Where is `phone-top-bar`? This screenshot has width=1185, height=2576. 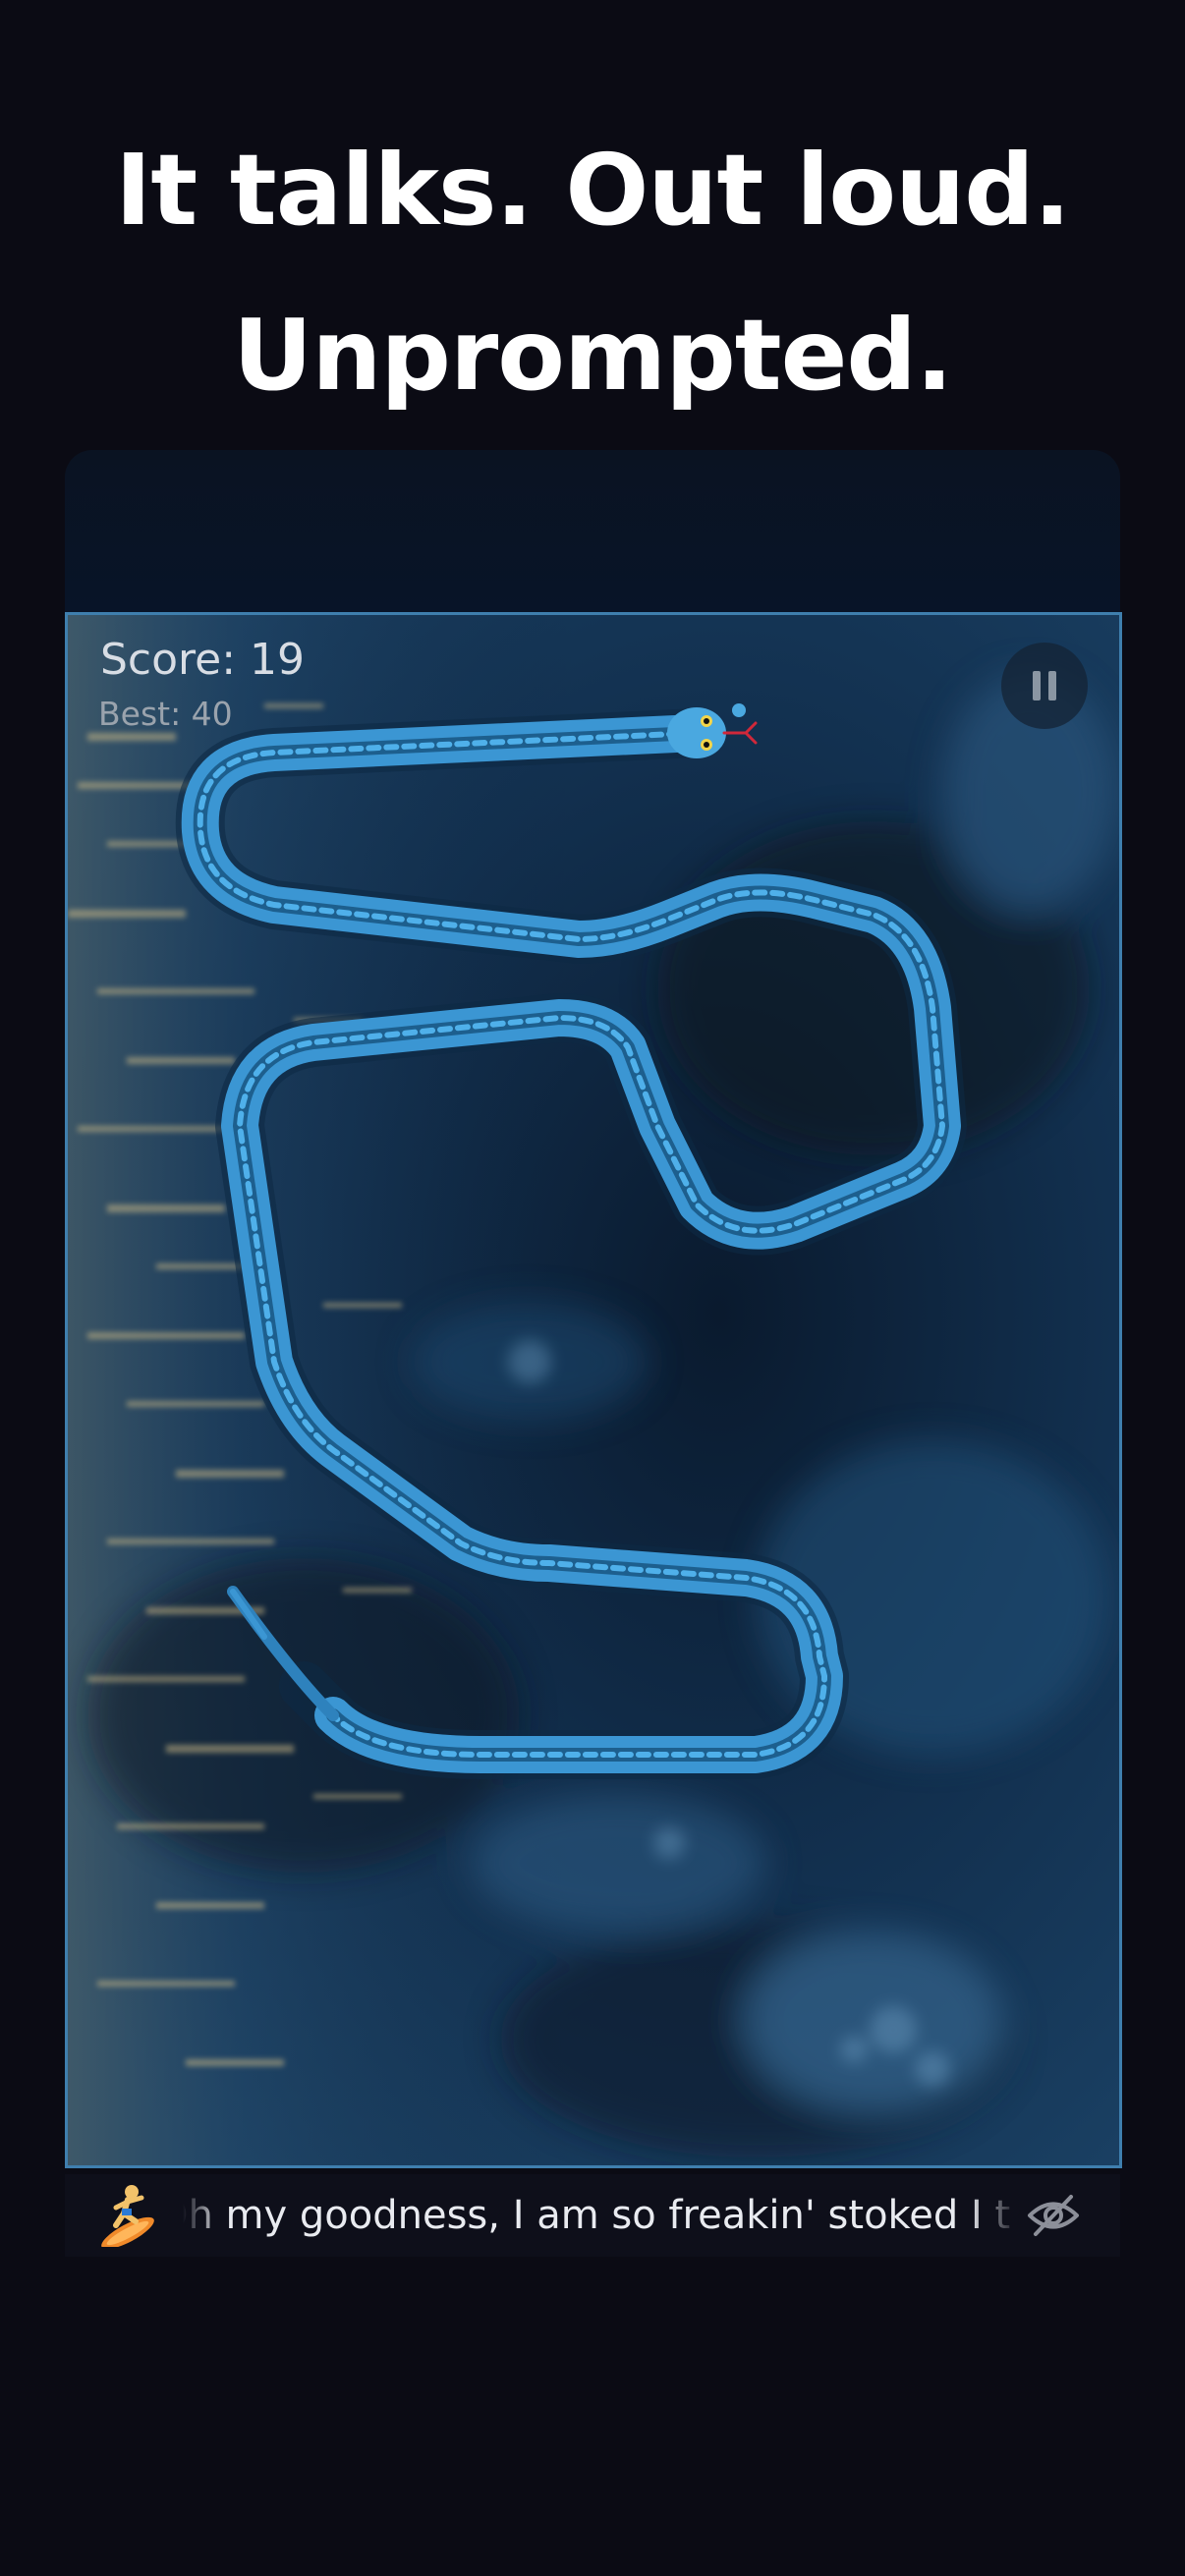 phone-top-bar is located at coordinates (592, 533).